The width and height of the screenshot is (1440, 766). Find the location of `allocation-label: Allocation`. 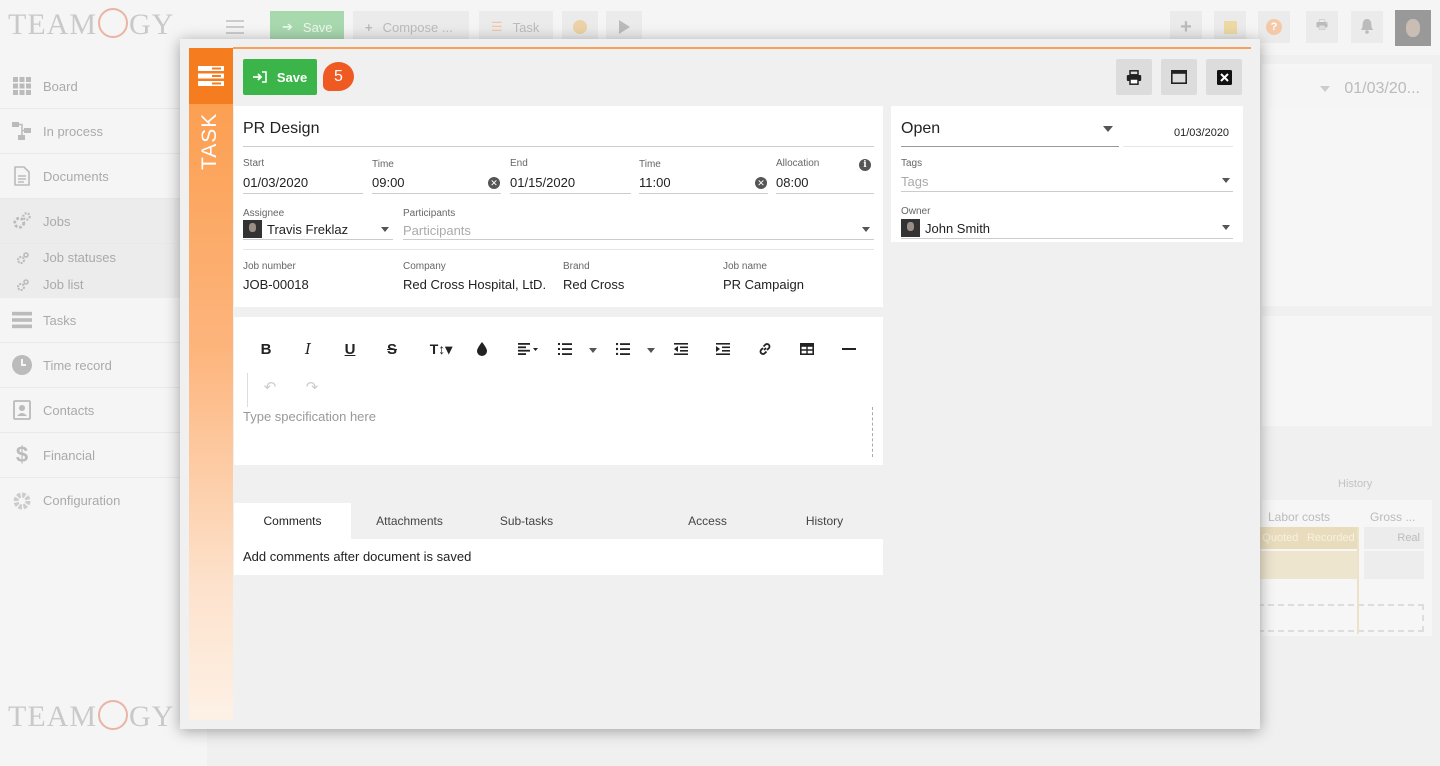

allocation-label: Allocation is located at coordinates (798, 163).